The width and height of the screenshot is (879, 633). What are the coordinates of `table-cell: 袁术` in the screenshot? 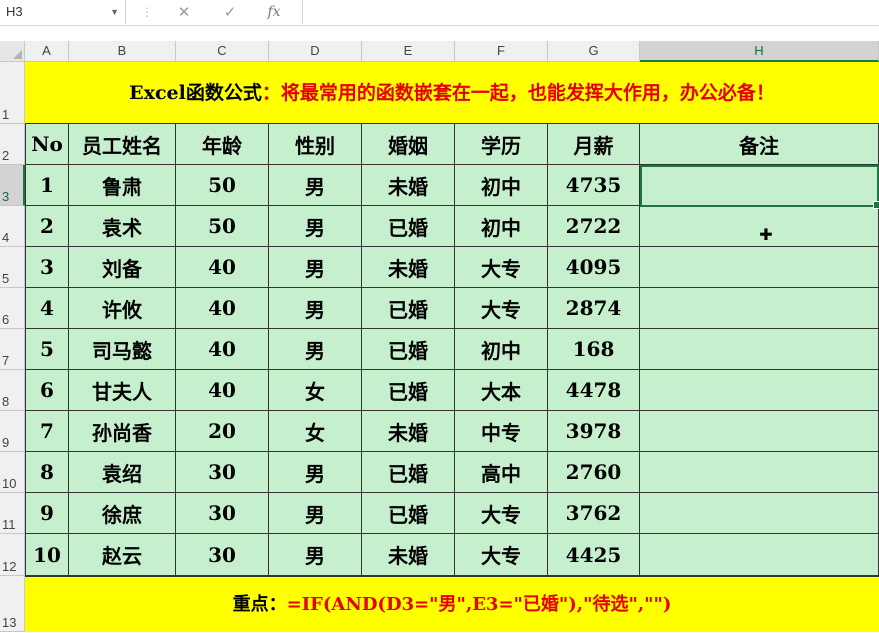 It's located at (122, 226).